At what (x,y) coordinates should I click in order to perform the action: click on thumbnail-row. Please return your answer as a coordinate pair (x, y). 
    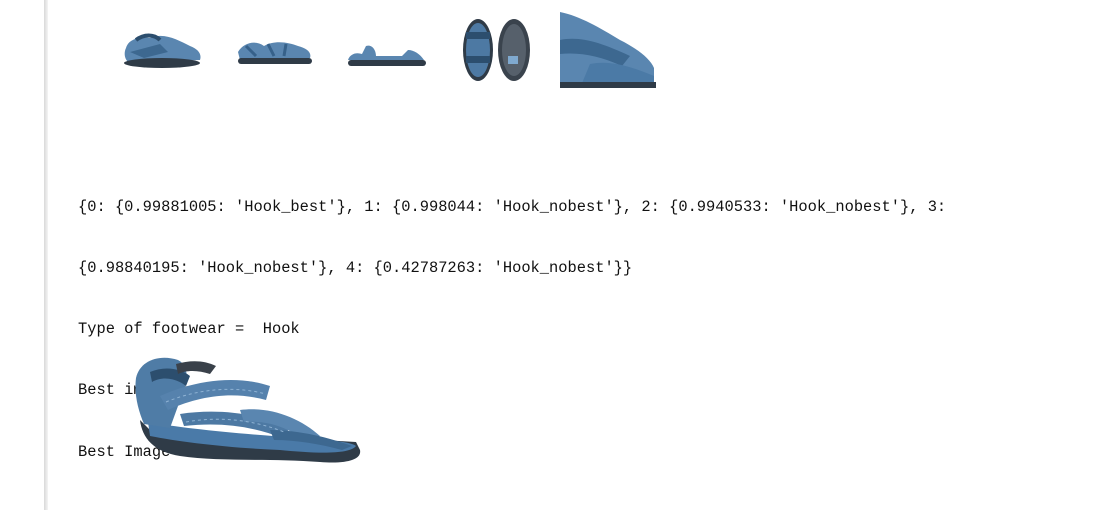
    Looking at the image, I should click on (350, 50).